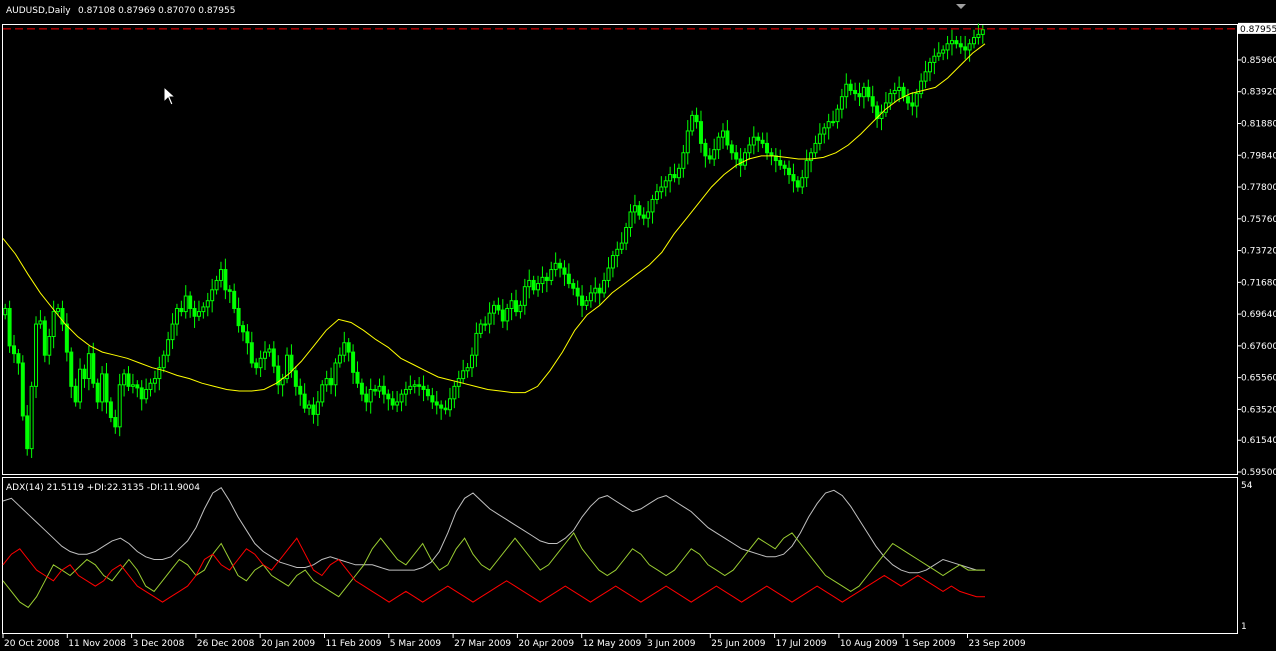 The height and width of the screenshot is (651, 1276). I want to click on price-tick-label: 0.81880, so click(1258, 124).